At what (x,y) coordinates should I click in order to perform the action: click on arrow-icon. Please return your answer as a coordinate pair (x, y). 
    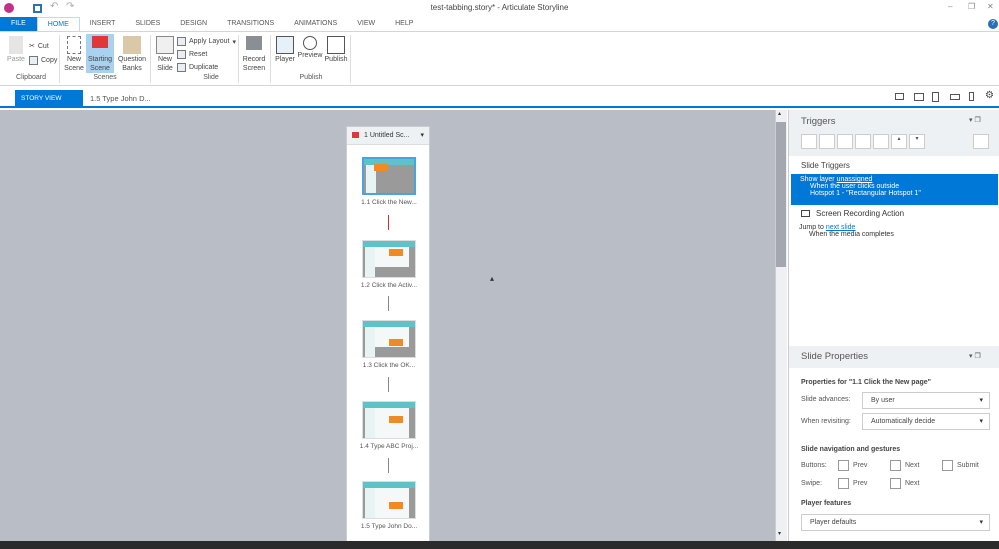
    Looking at the image, I should click on (388, 465).